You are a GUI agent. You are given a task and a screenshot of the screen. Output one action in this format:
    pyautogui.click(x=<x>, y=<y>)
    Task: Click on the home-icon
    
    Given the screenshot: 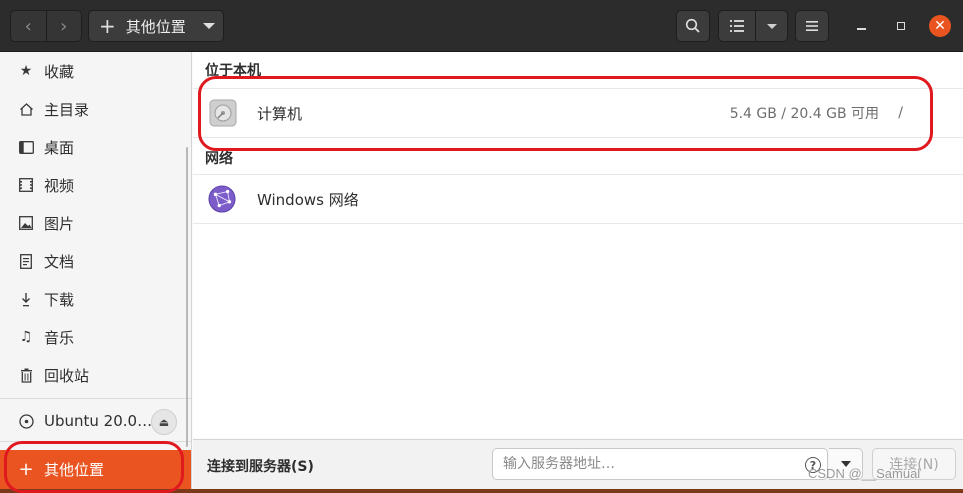 What is the action you would take?
    pyautogui.click(x=26, y=109)
    